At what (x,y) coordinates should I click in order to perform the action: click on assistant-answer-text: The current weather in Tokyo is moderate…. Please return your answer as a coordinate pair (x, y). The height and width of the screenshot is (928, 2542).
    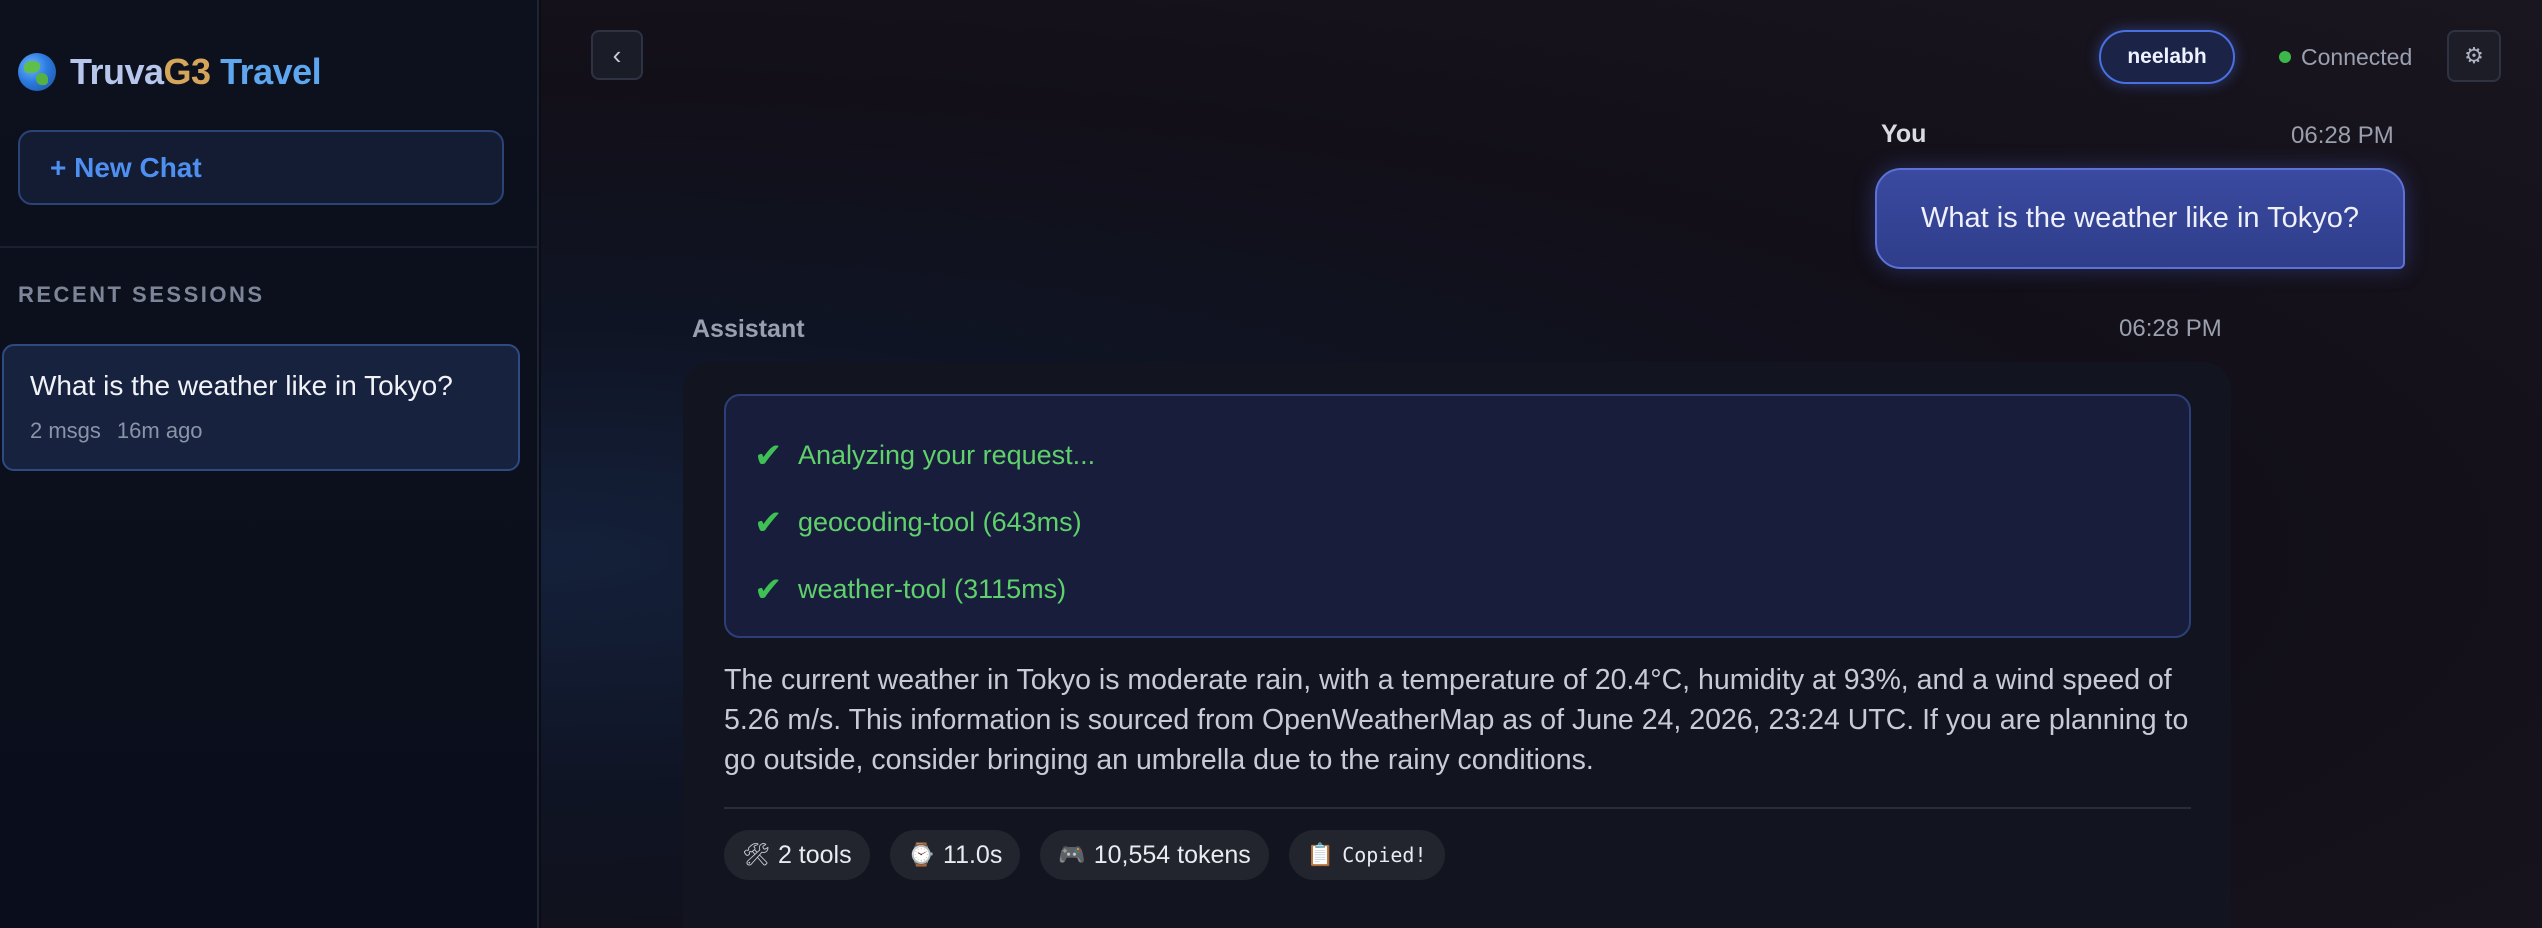
    Looking at the image, I should click on (1456, 720).